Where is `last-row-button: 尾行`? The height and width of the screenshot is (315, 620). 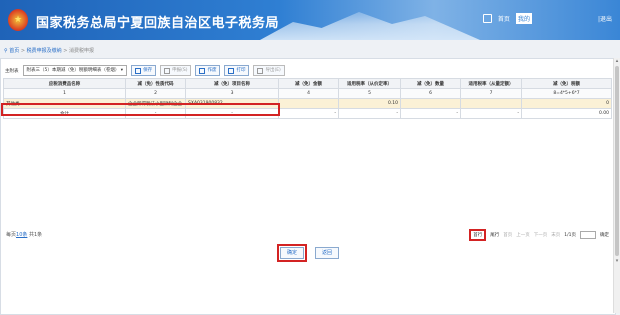
last-row-button: 尾行 is located at coordinates (494, 235).